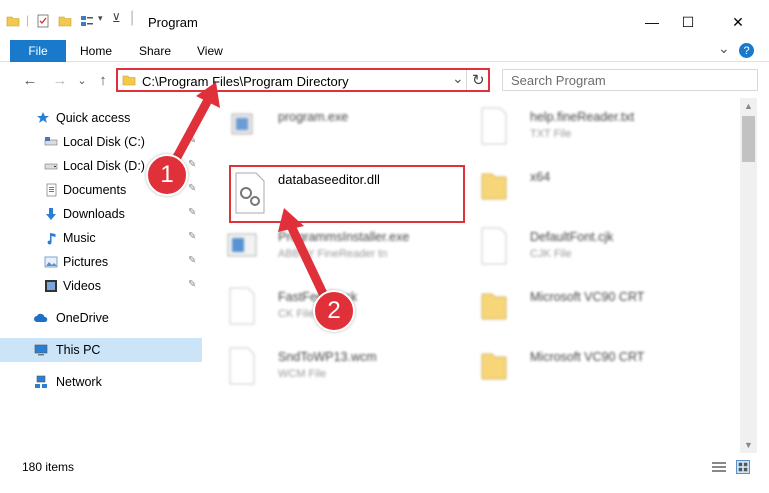 The height and width of the screenshot is (493, 769). What do you see at coordinates (578, 130) in the screenshot?
I see `file-item: help.fineReader.txt TXT File` at bounding box center [578, 130].